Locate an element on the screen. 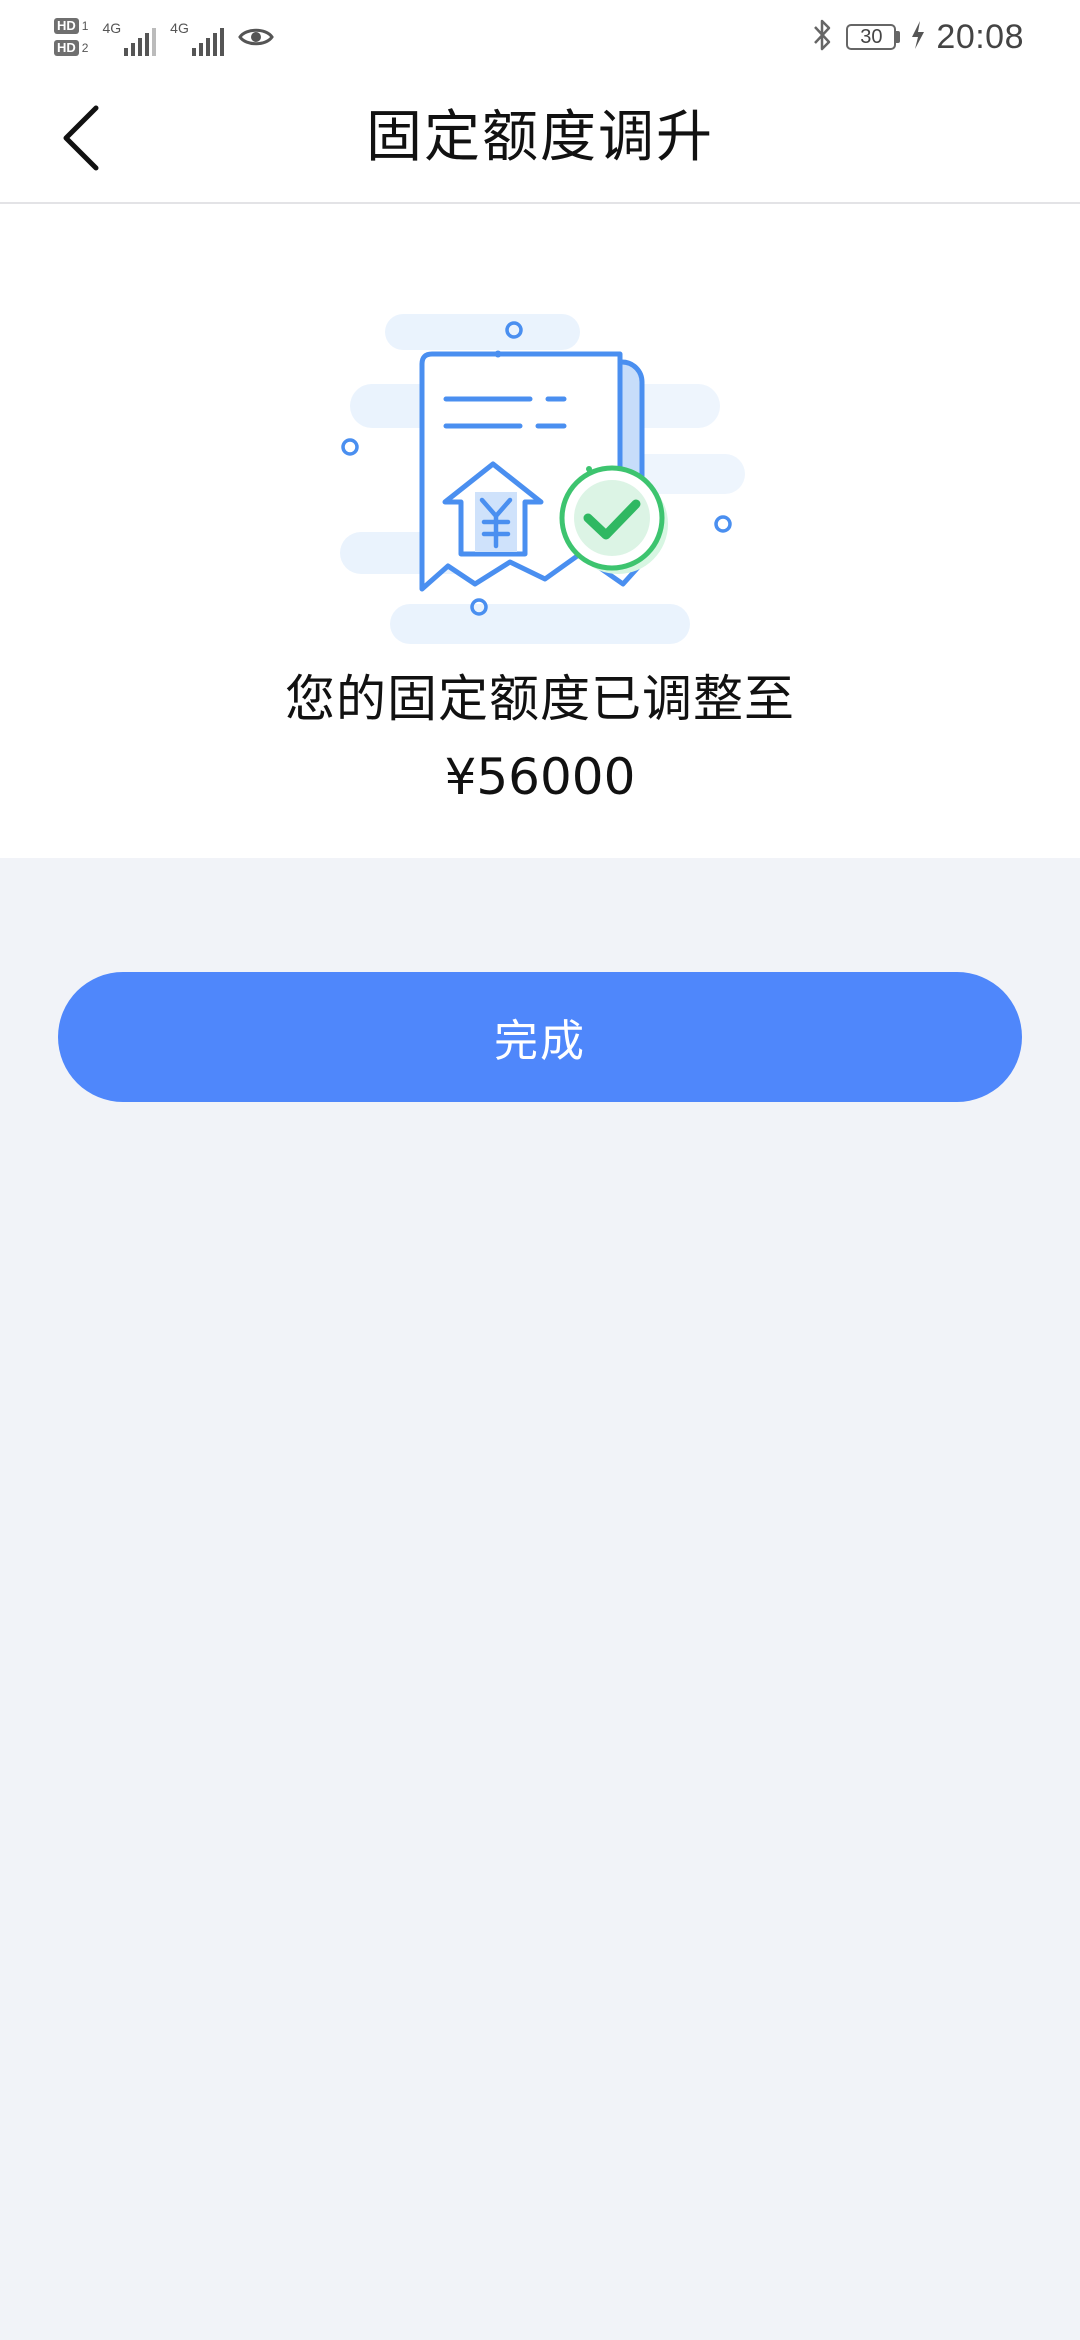 Image resolution: width=1080 pixels, height=2340 pixels. sim1-indicator: HD 1 is located at coordinates (71, 26).